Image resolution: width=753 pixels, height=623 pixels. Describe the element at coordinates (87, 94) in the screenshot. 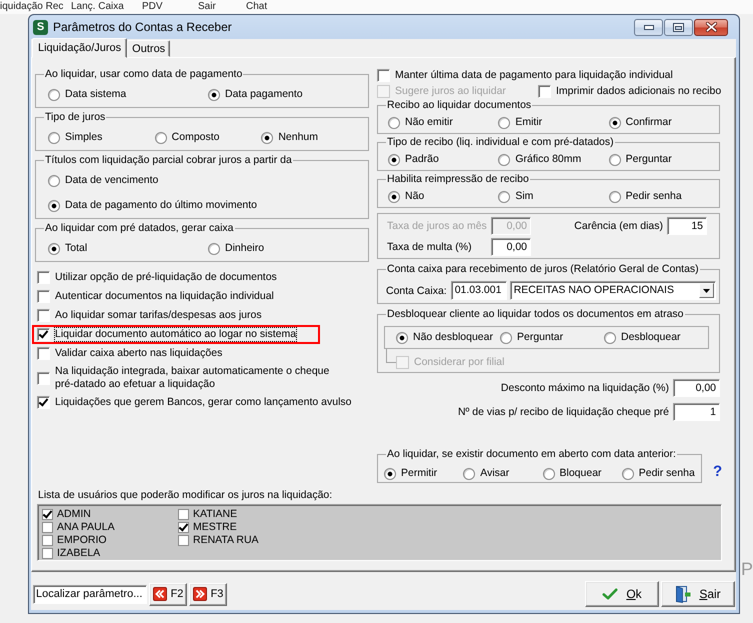

I see `radio-option: Data sistema` at that location.